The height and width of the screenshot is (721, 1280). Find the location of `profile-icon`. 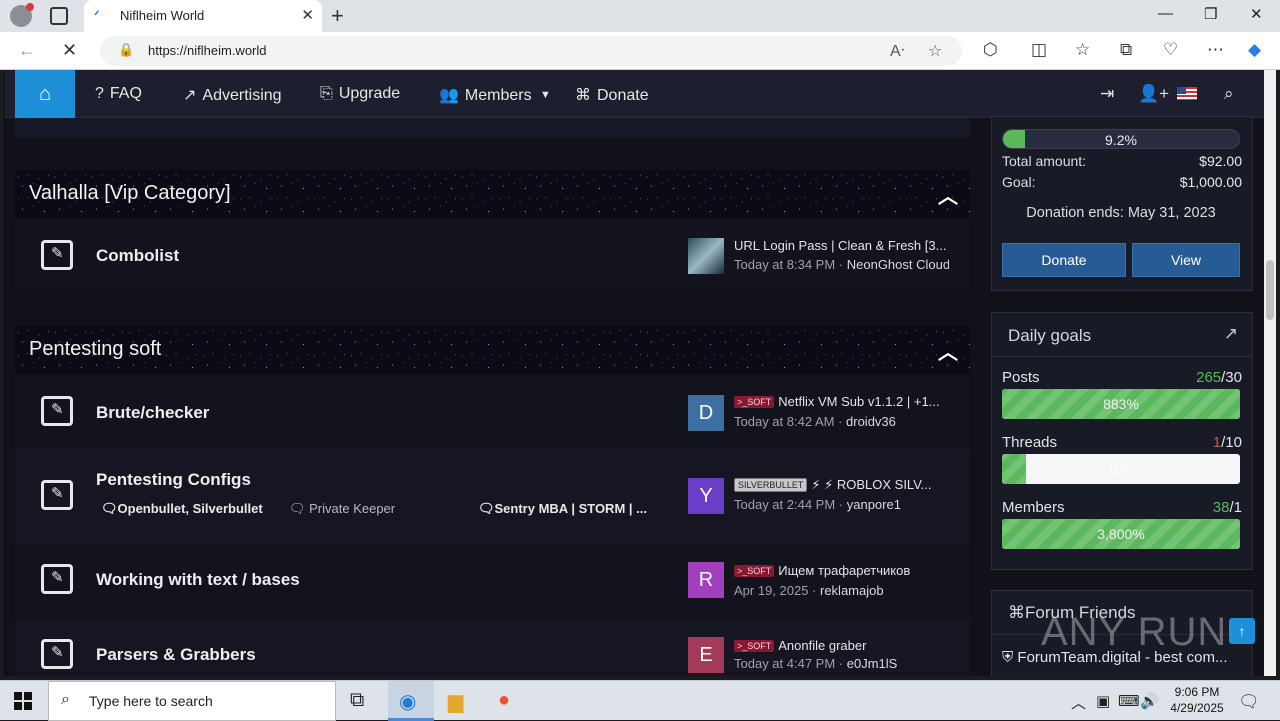

profile-icon is located at coordinates (22, 15).